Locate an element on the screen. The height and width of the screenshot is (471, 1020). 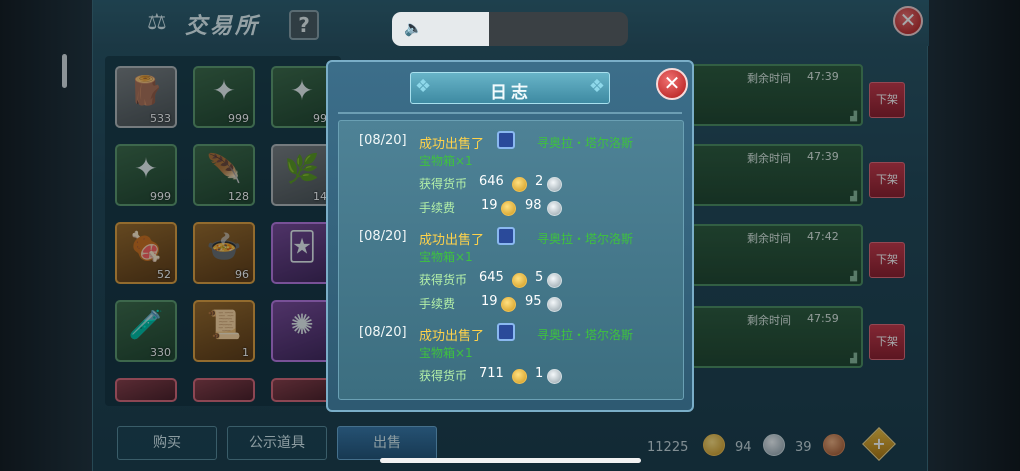
volume-hud: 🔈 is located at coordinates (510, 29).